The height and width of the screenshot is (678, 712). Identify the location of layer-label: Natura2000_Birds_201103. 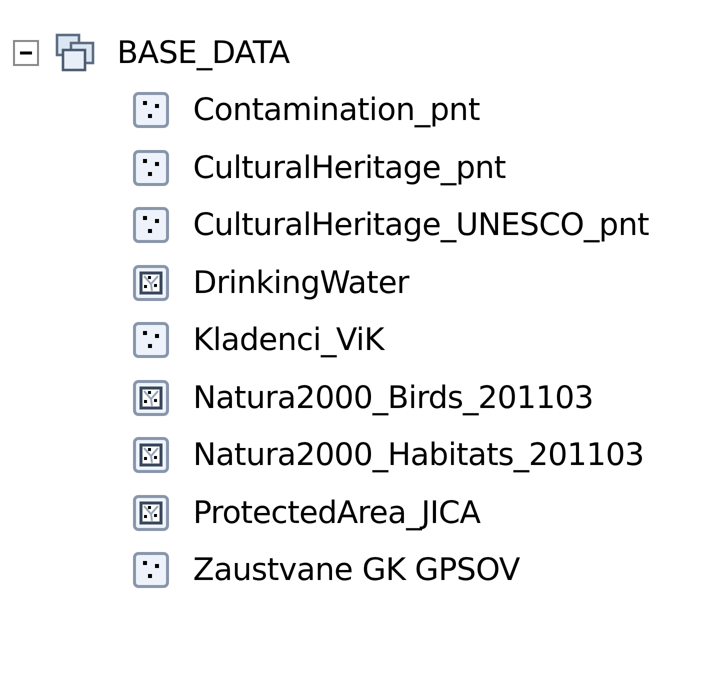
(393, 398).